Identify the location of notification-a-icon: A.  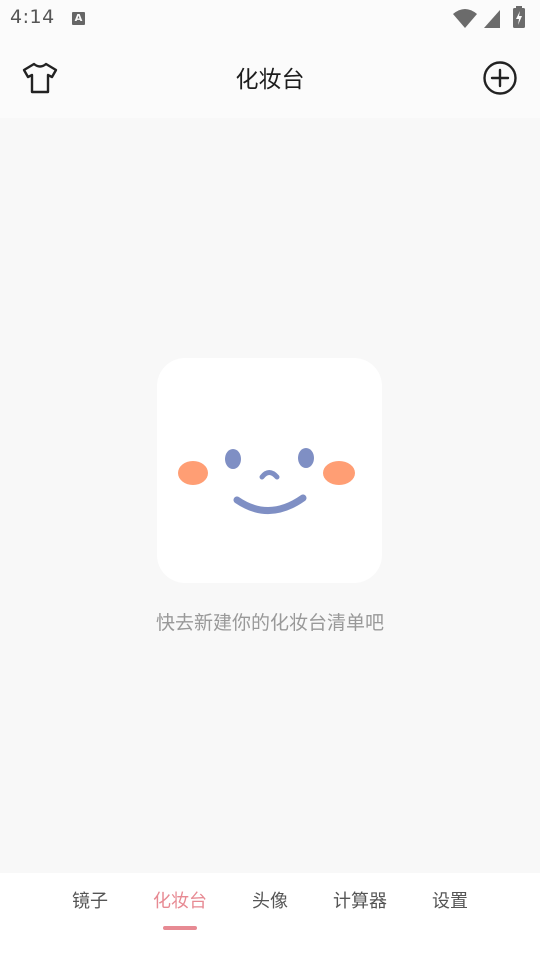
(78, 18).